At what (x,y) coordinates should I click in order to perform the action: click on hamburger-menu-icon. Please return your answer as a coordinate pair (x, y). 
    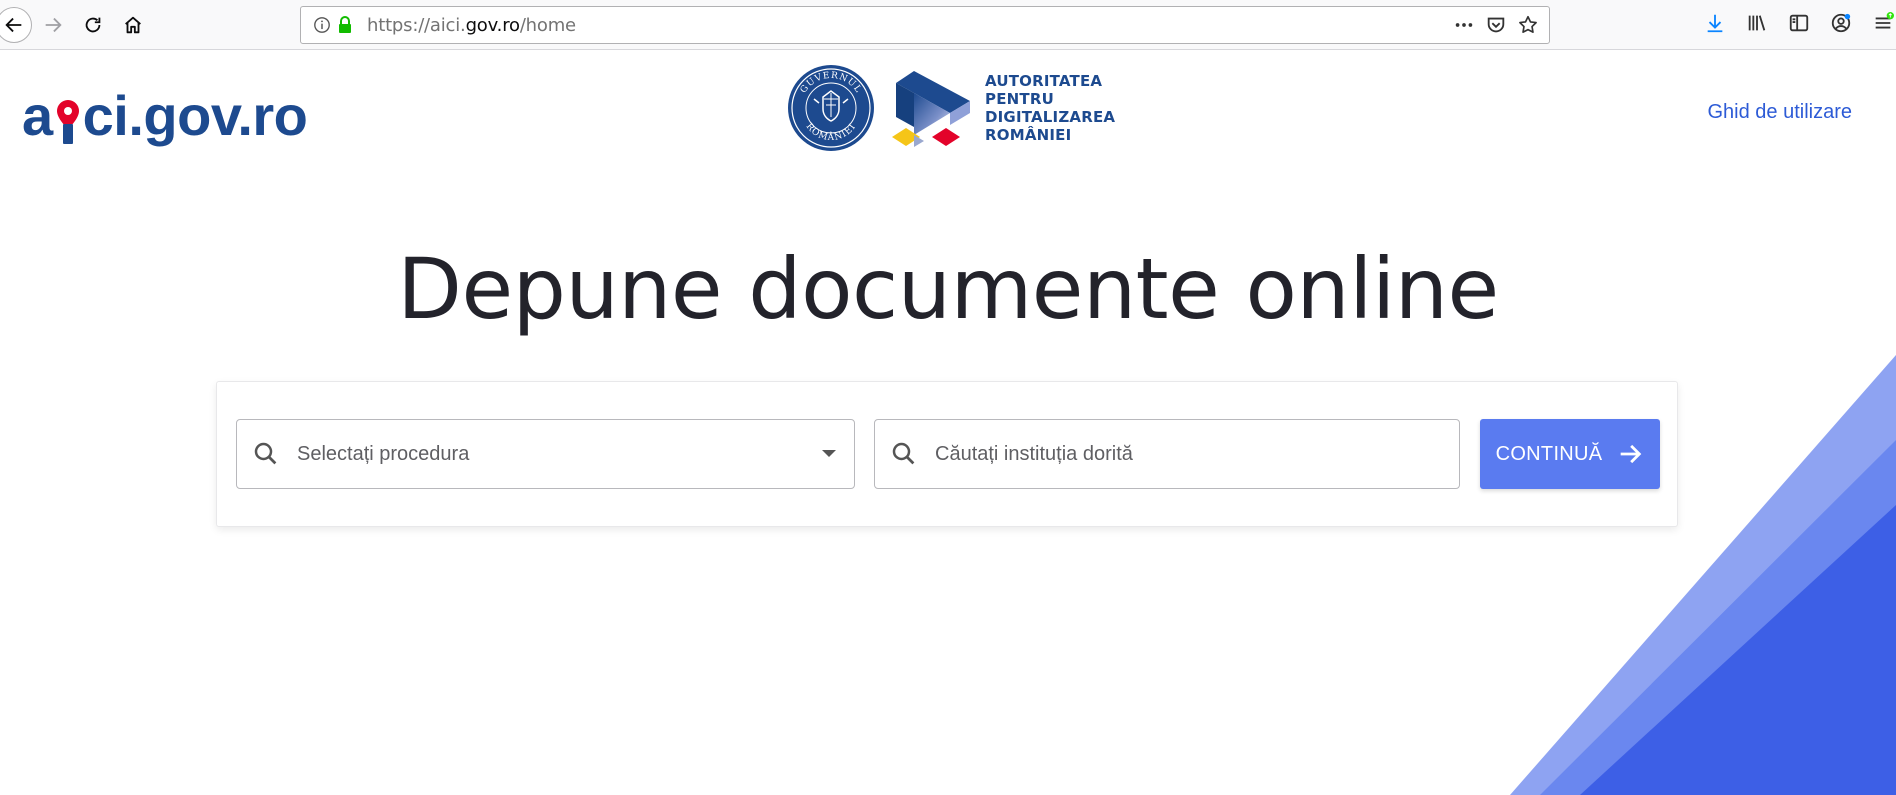
    Looking at the image, I should click on (1884, 20).